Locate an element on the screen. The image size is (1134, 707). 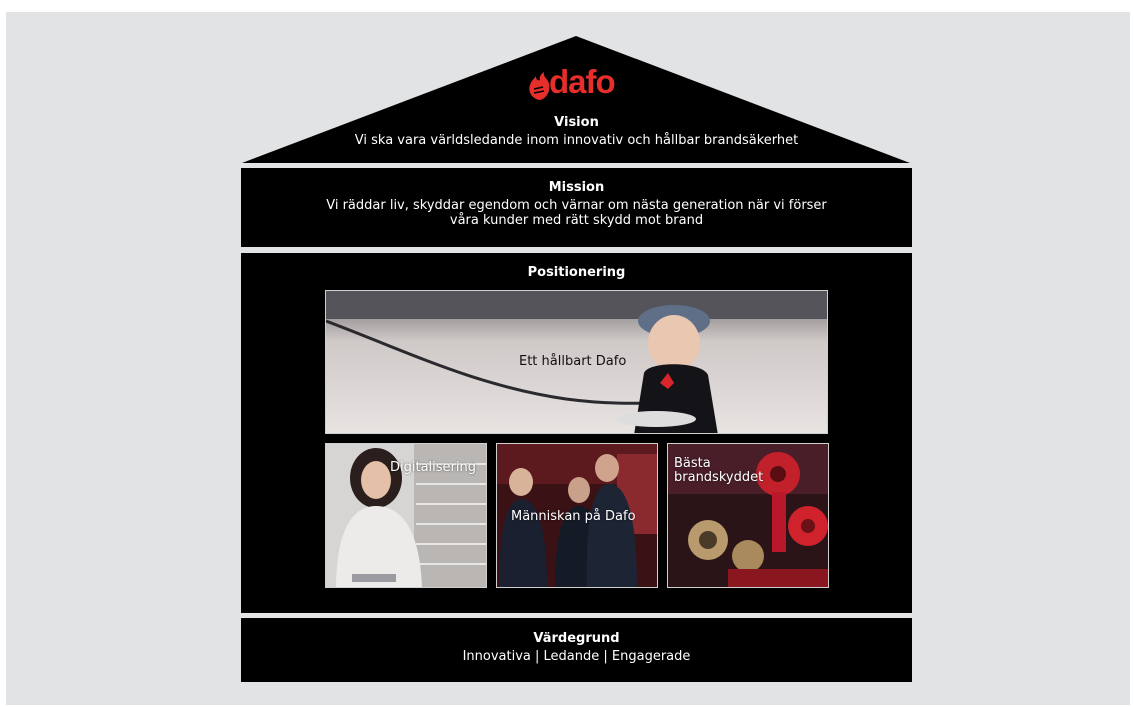
main-photo-caption: Ett hållbart Dafo is located at coordinates (573, 361).